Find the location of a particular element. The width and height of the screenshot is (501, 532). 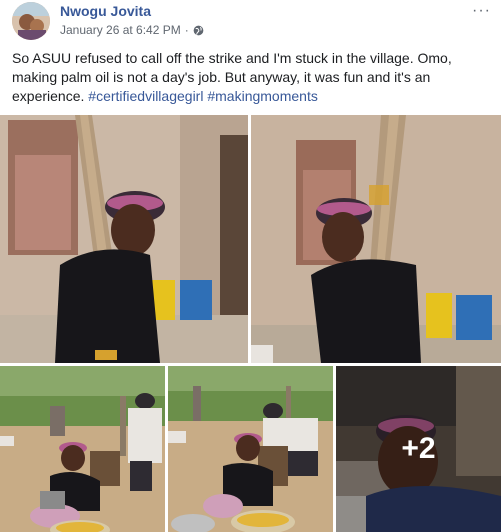

more-photos-count: +2 is located at coordinates (418, 448).